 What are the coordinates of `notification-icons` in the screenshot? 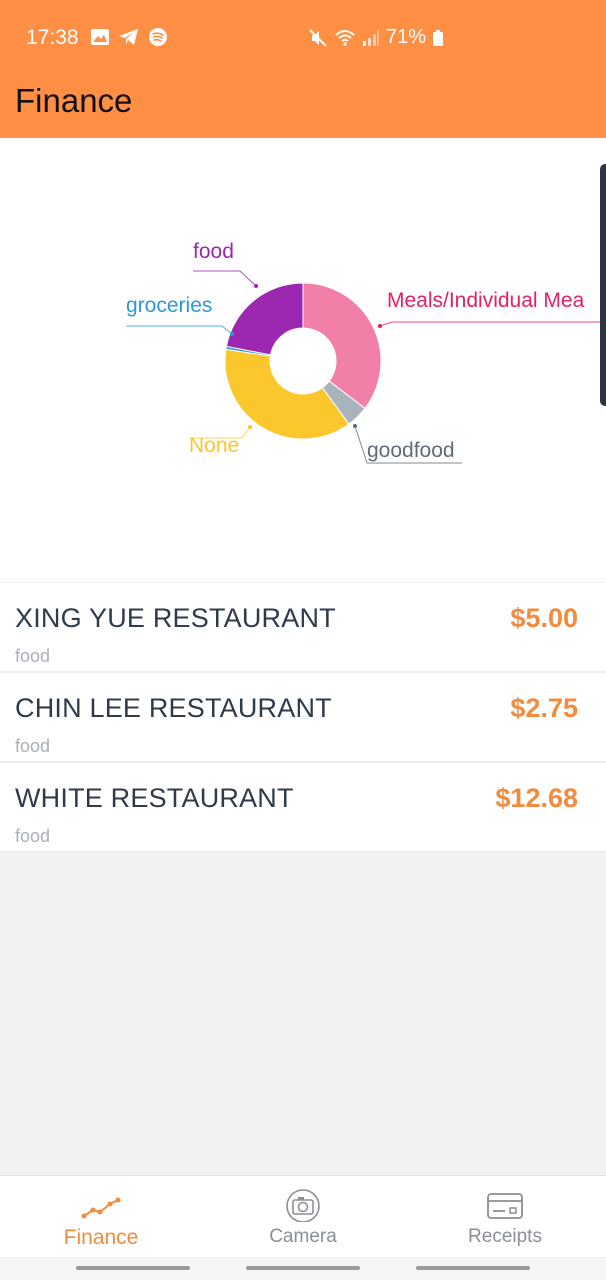 It's located at (129, 37).